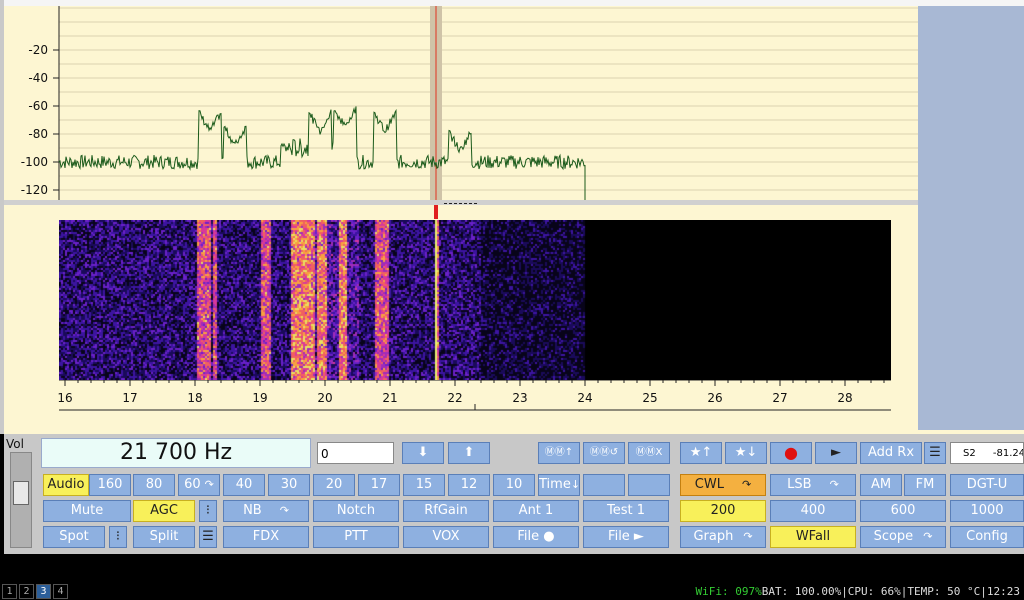  I want to click on rfgain-button: RfGain, so click(446, 511).